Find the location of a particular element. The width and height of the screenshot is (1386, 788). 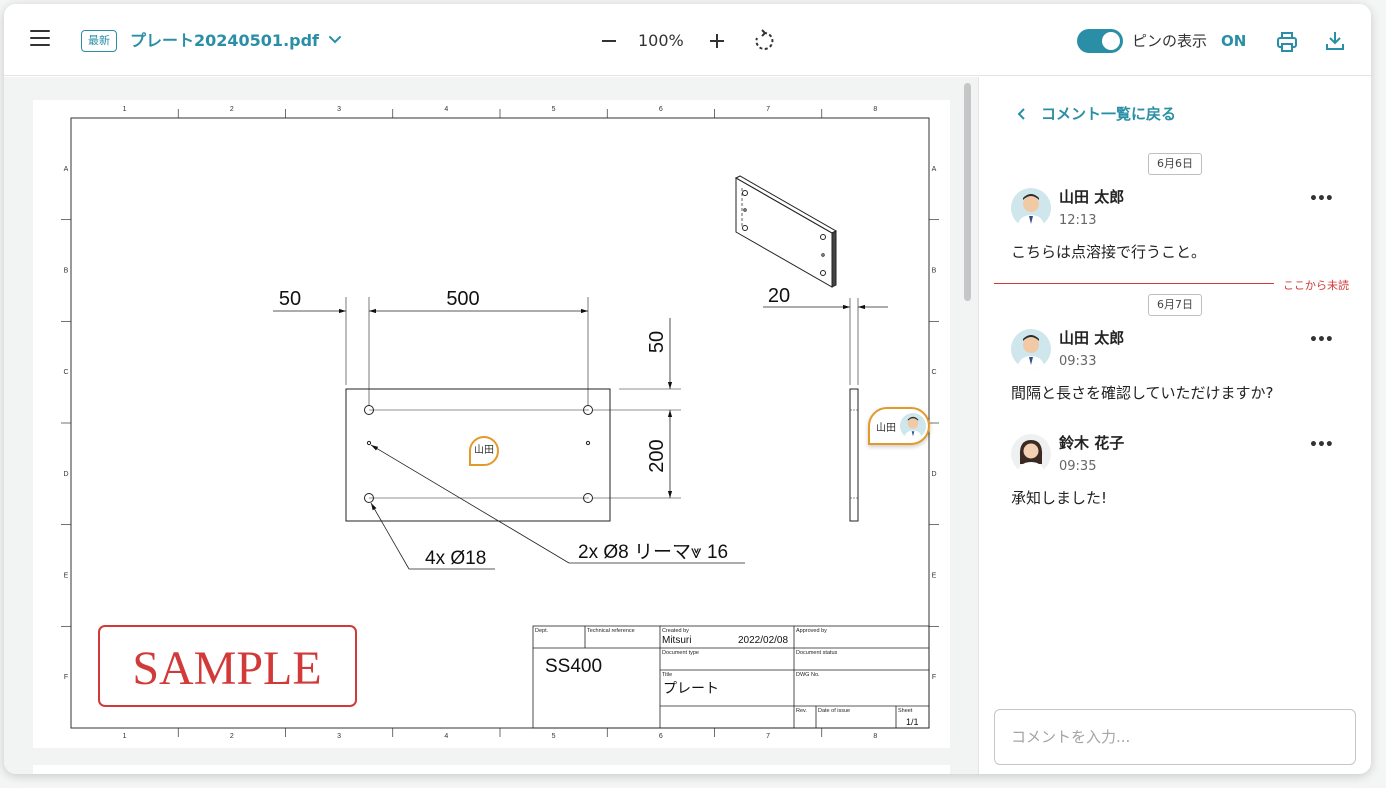

comment-time: 09:35 is located at coordinates (1078, 466).